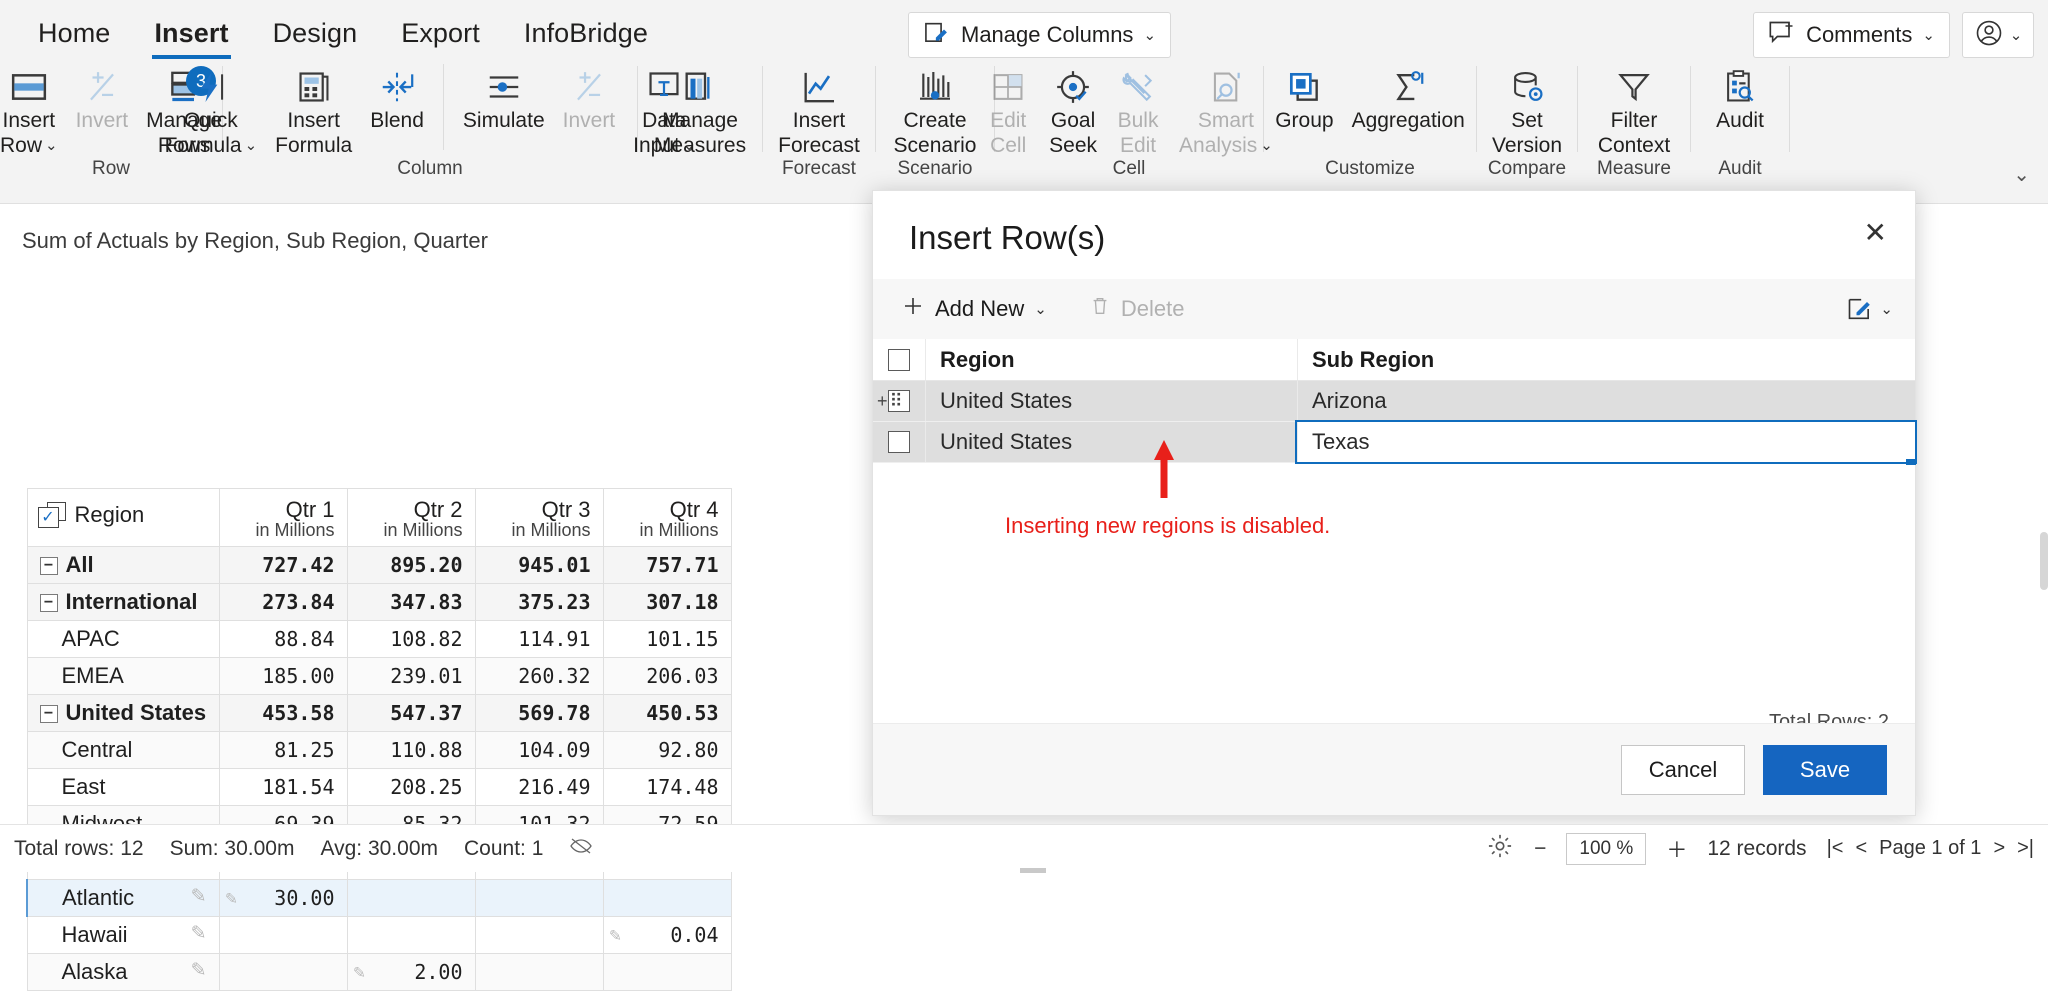  I want to click on simulate-button: Simulate, so click(504, 99).